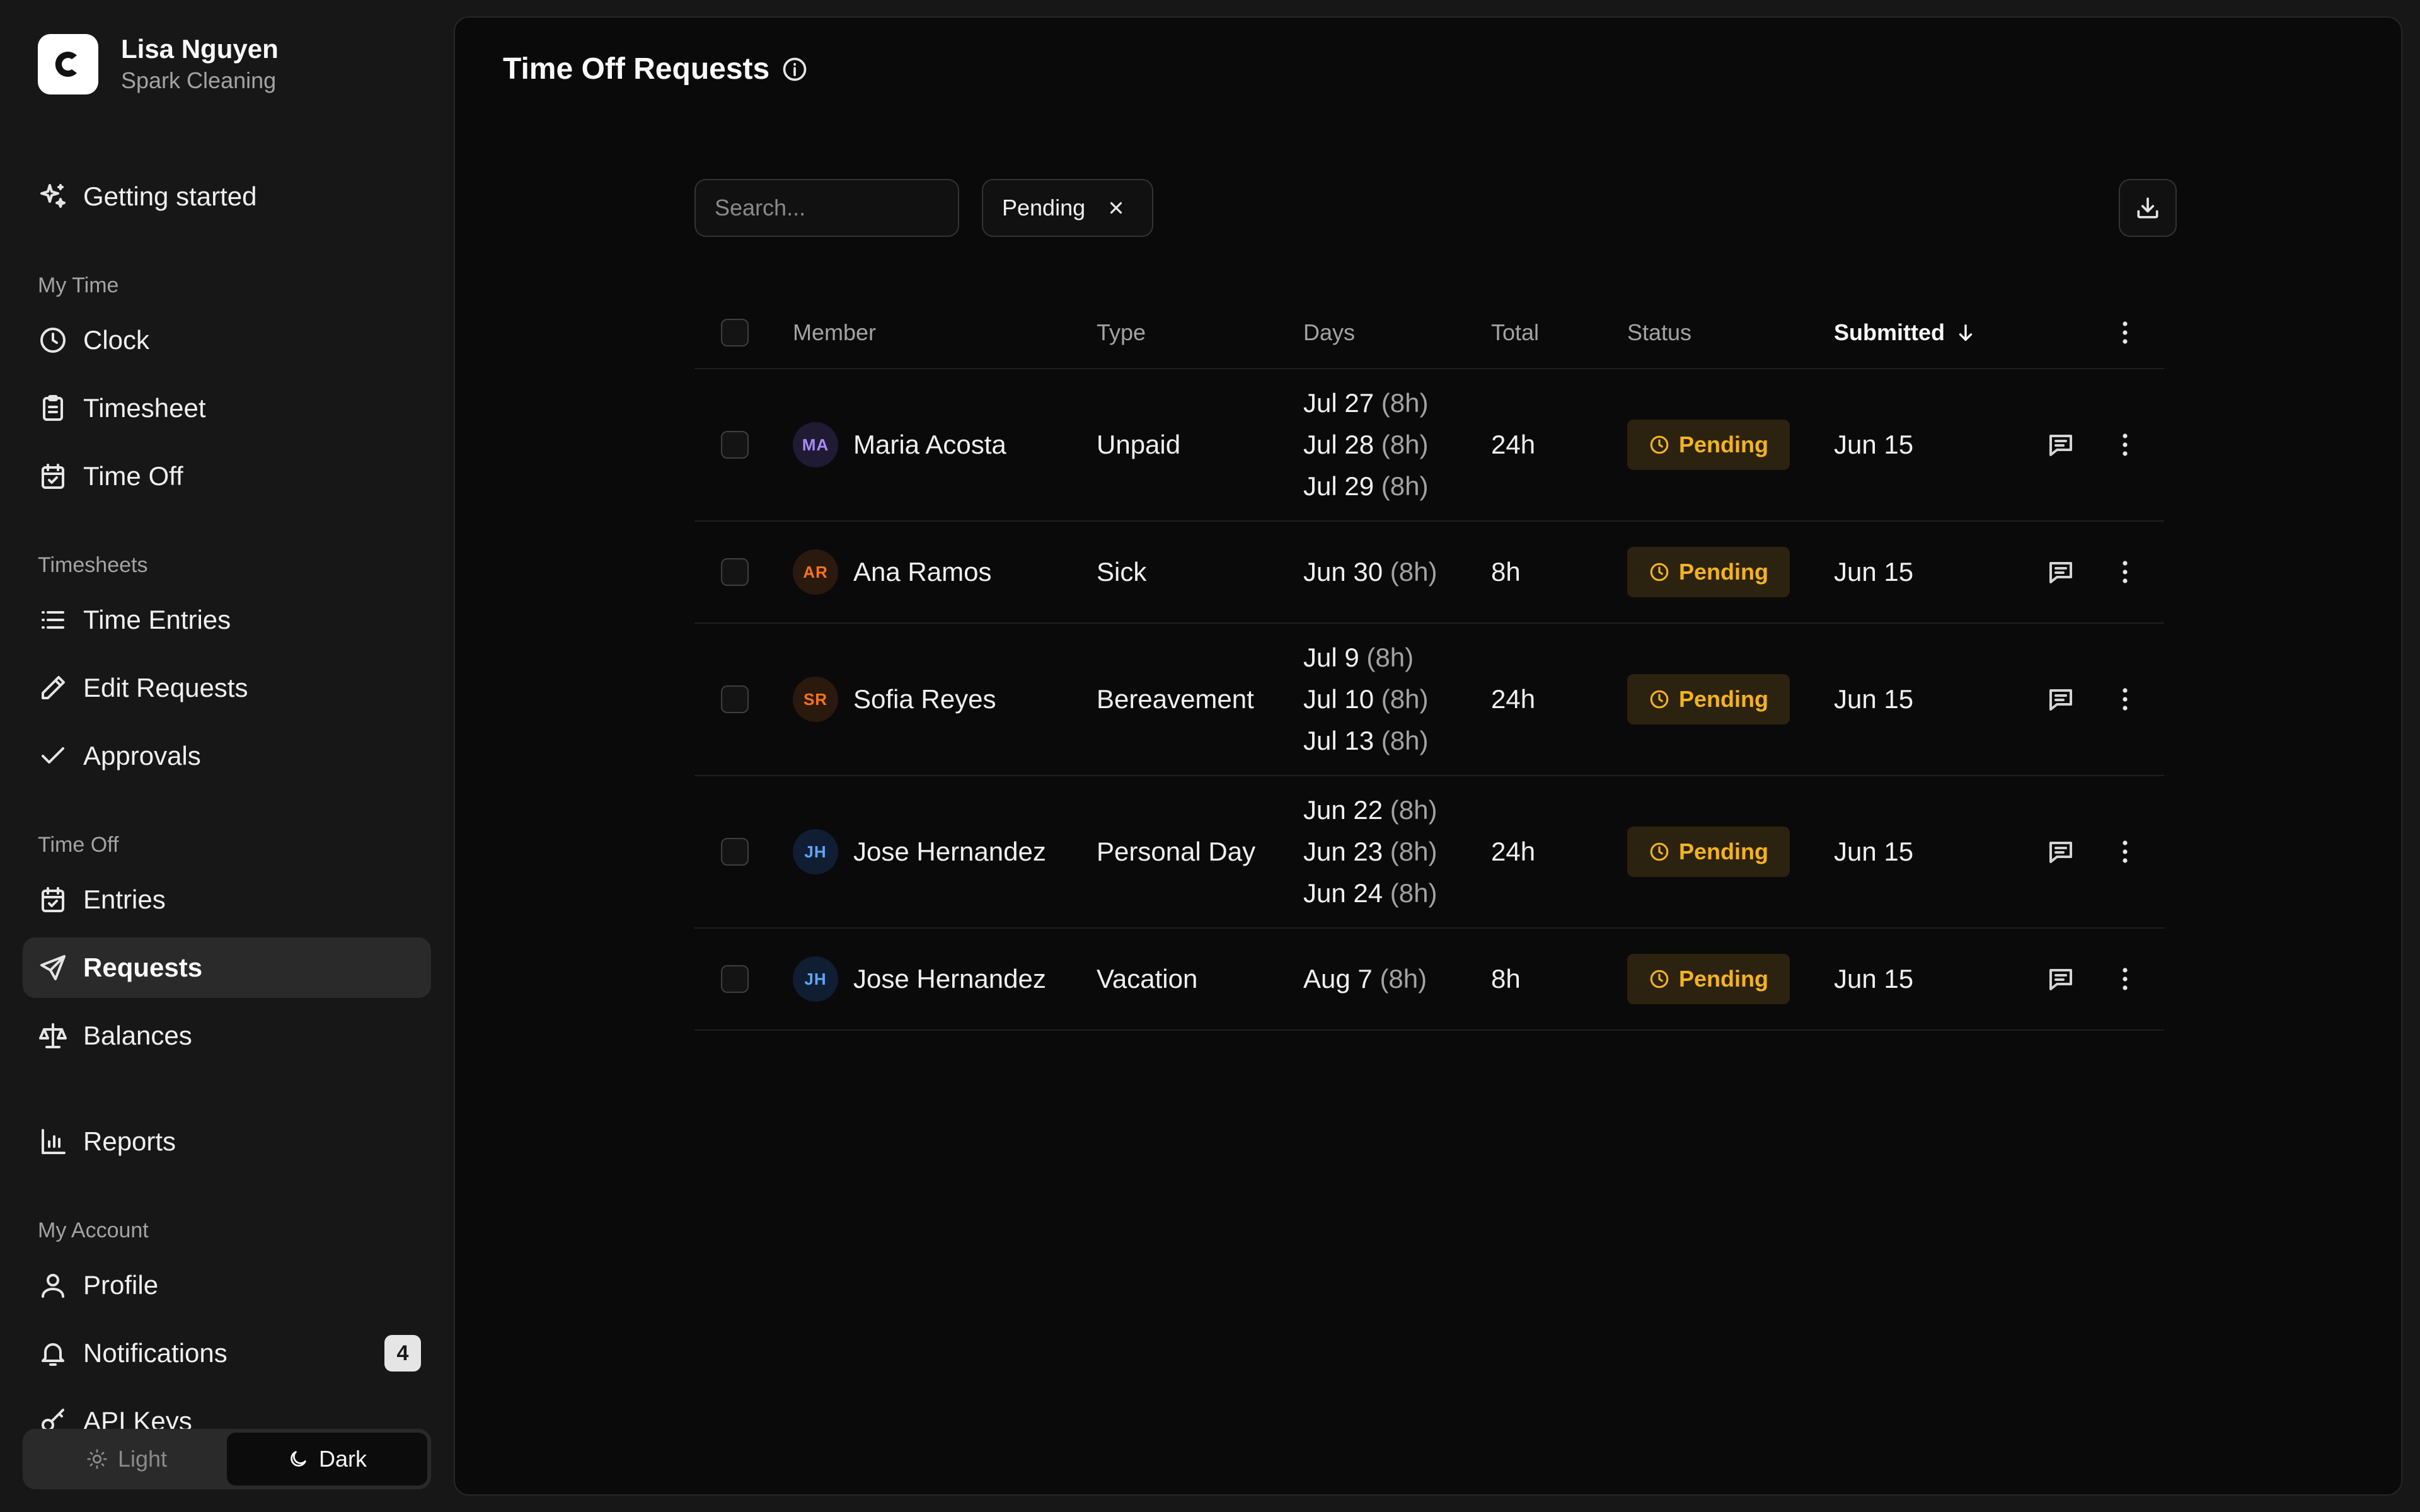 The height and width of the screenshot is (1512, 2420). Describe the element at coordinates (1338, 699) in the screenshot. I see `day-date: Jul 10` at that location.